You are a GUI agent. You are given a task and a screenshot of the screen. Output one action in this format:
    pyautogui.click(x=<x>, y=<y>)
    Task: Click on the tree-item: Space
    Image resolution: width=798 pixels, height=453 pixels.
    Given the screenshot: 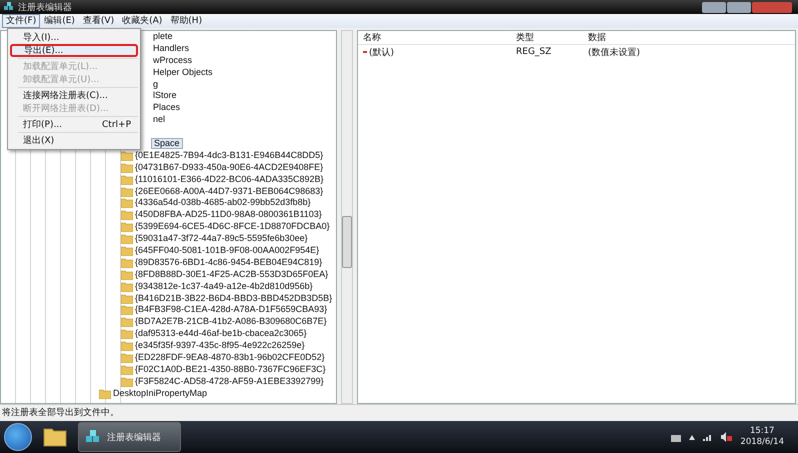 What is the action you would take?
    pyautogui.click(x=167, y=144)
    